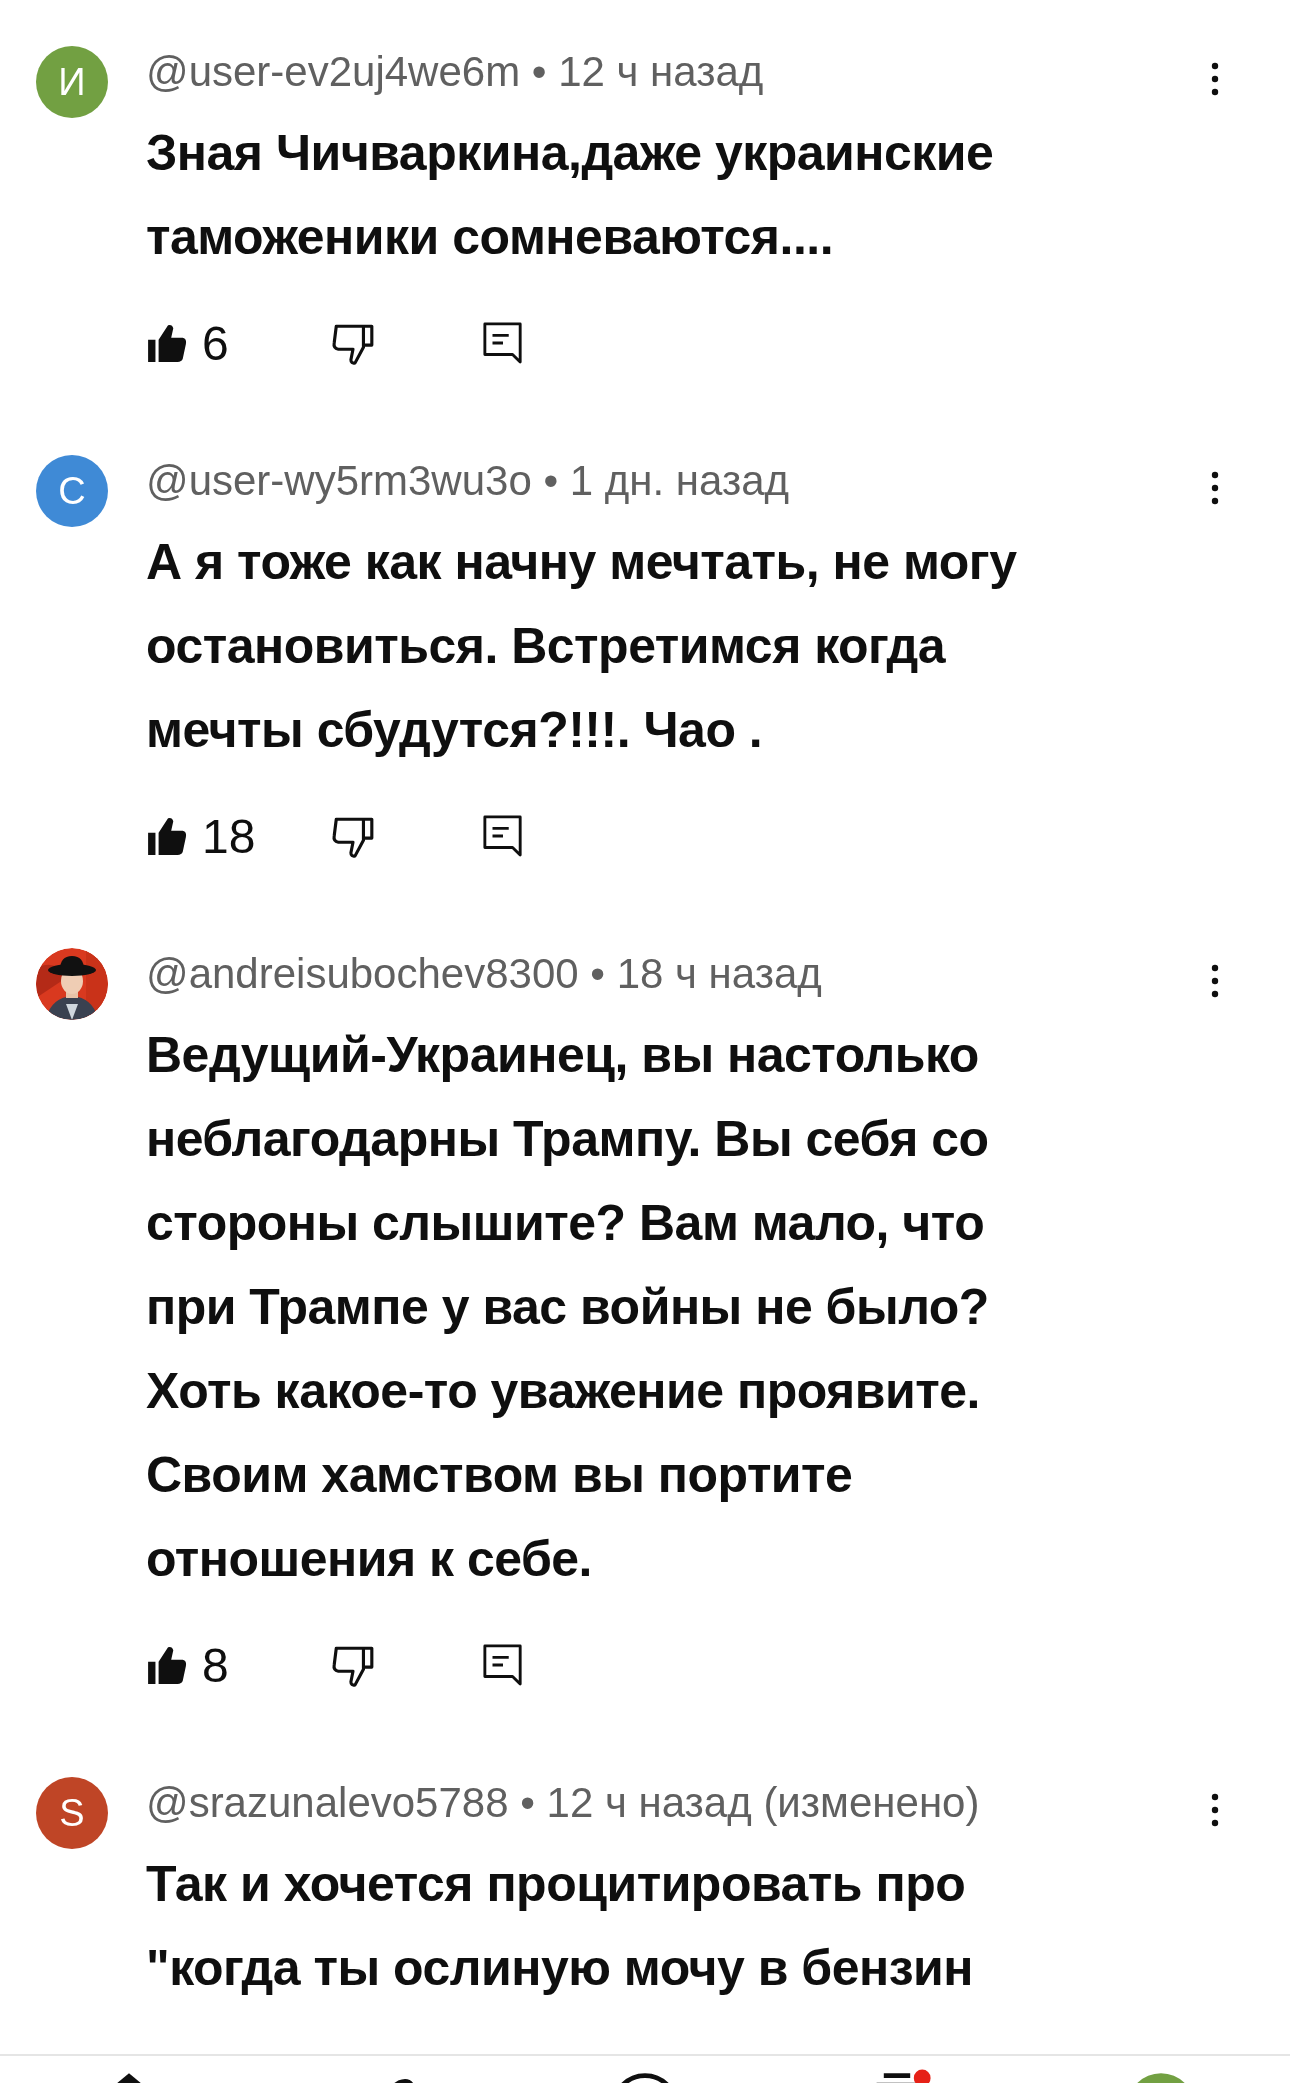 Image resolution: width=1290 pixels, height=2083 pixels. What do you see at coordinates (563, 1803) in the screenshot?
I see `comment-author-time: @srazunalevo5788 • 12 ч назад (изменено)` at bounding box center [563, 1803].